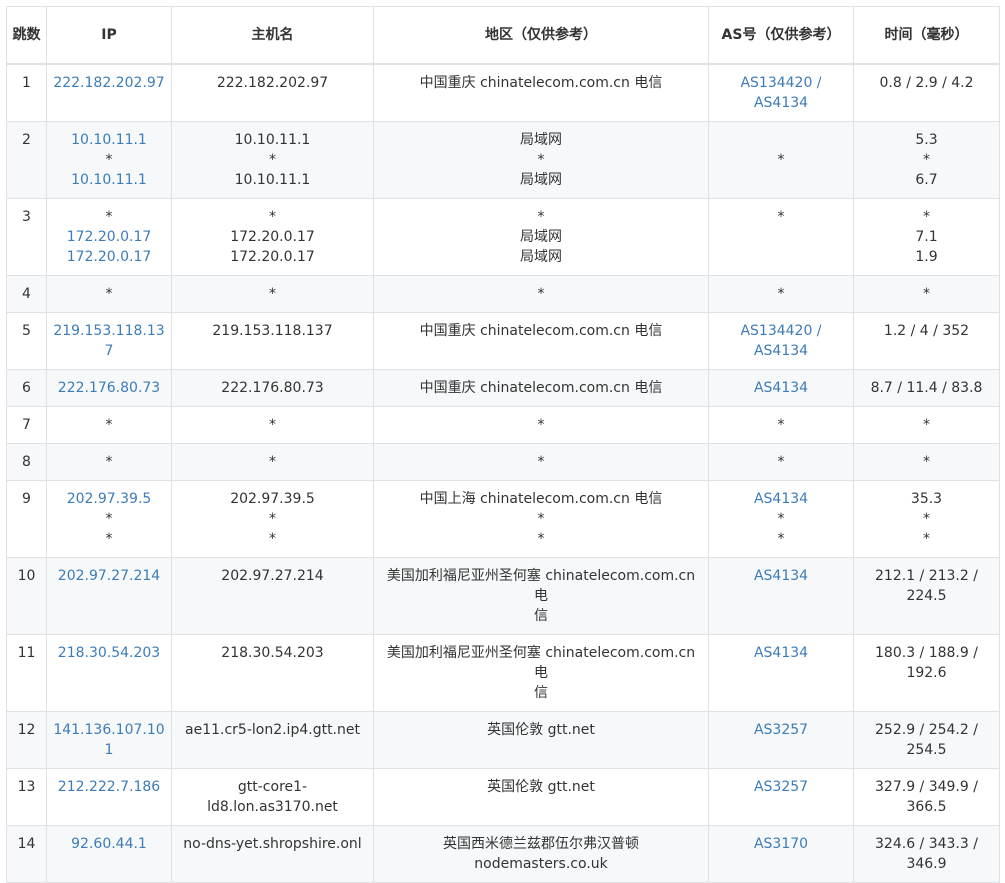  Describe the element at coordinates (926, 92) in the screenshot. I see `time-cell: 0.8 / 2.9 / 4.2` at that location.